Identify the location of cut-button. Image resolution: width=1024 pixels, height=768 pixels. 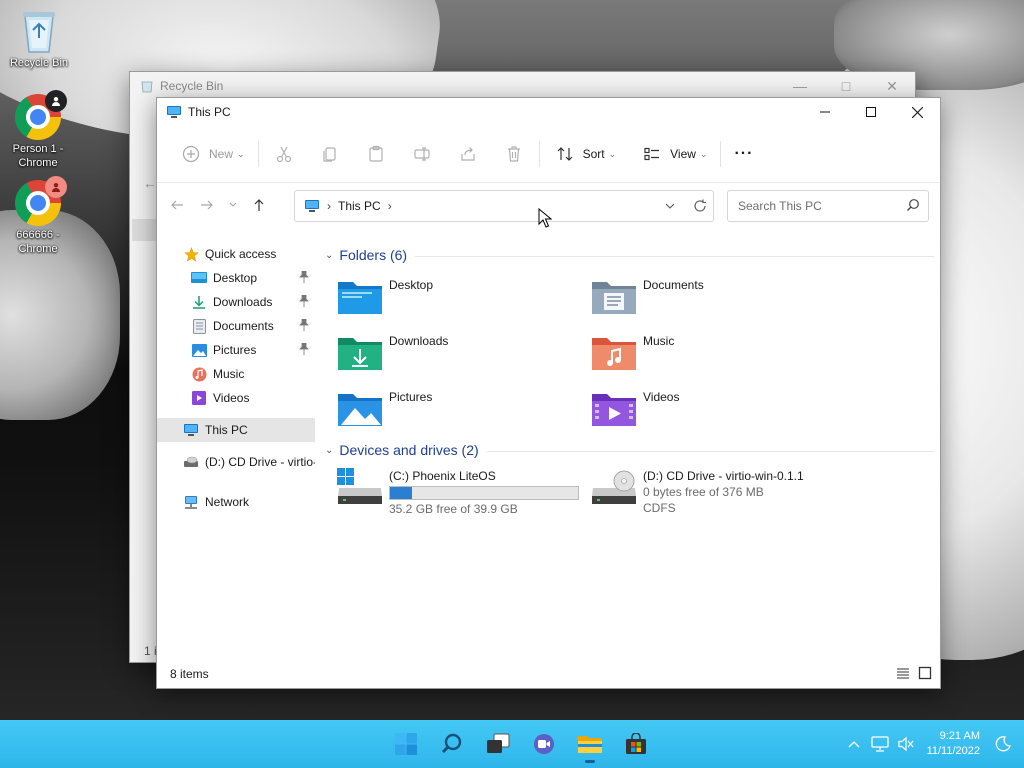
(284, 154).